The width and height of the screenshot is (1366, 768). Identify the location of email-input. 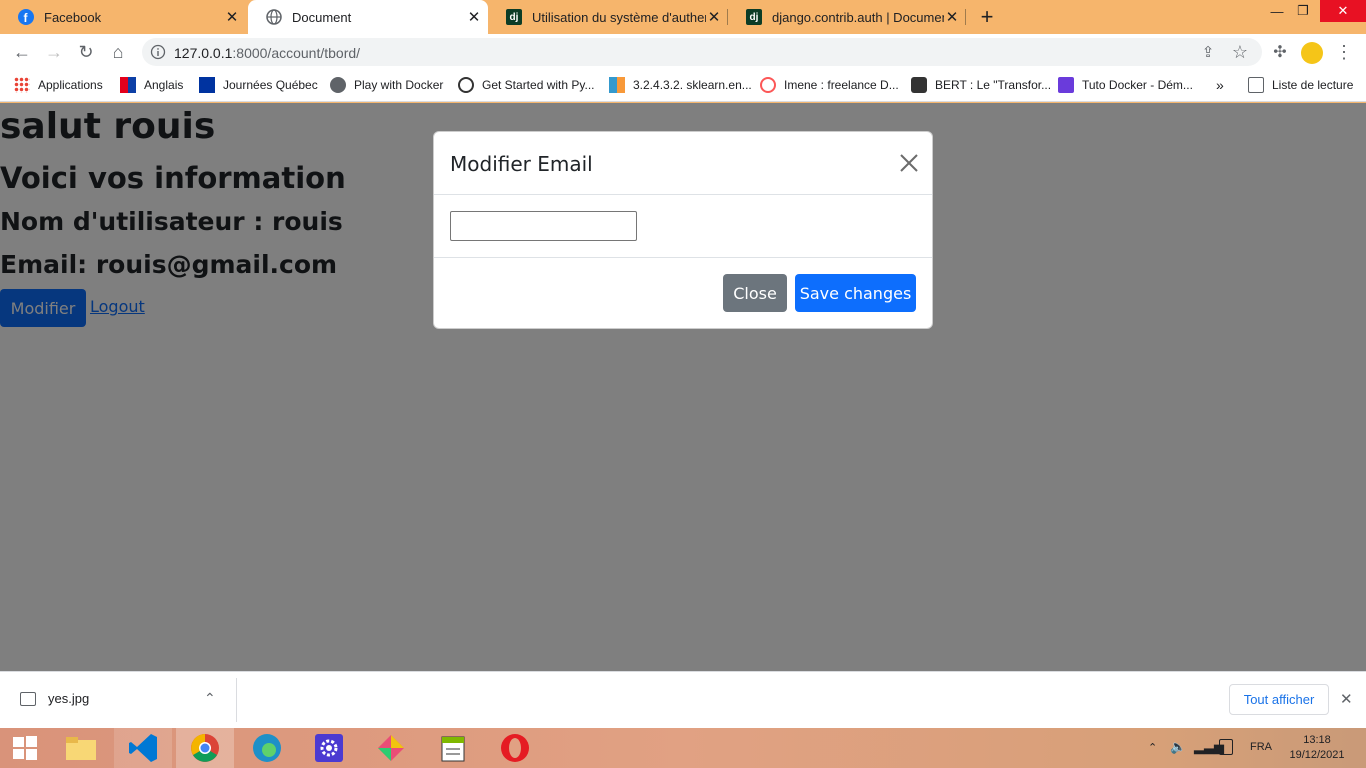
(543, 226).